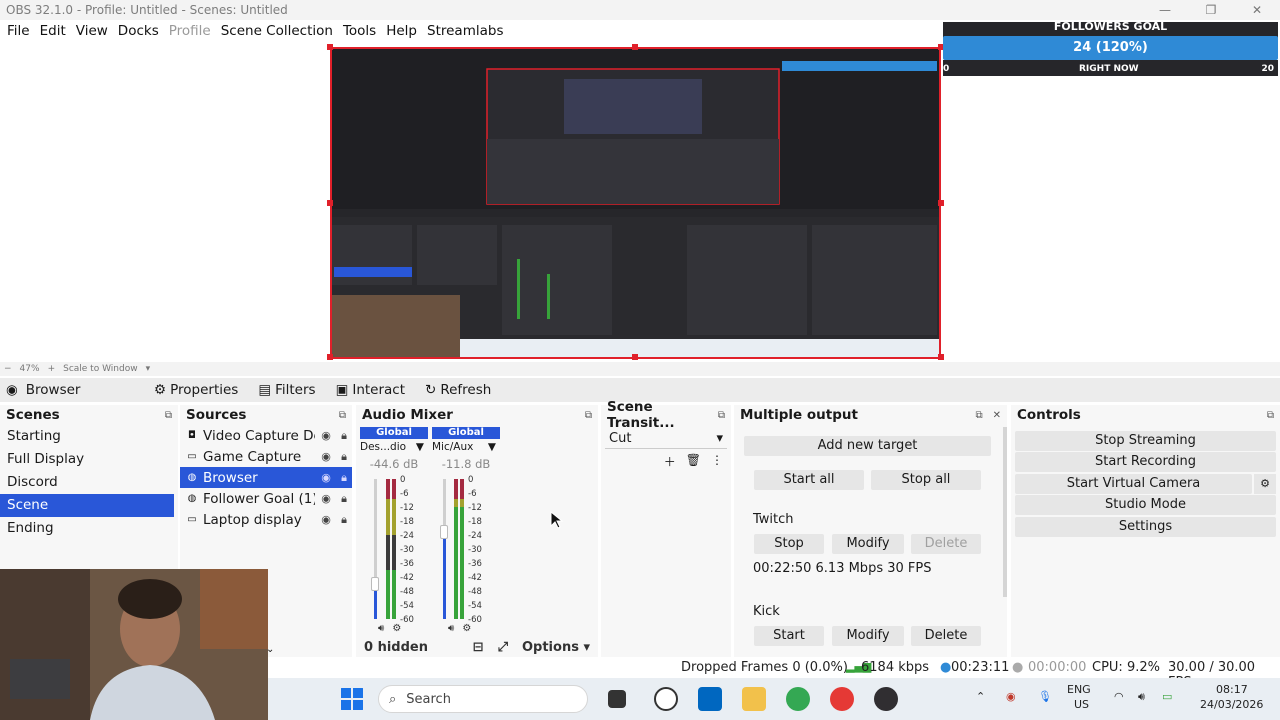 Image resolution: width=1280 pixels, height=720 pixels. Describe the element at coordinates (196, 390) in the screenshot. I see `properties-button: ⚙ Properties` at that location.